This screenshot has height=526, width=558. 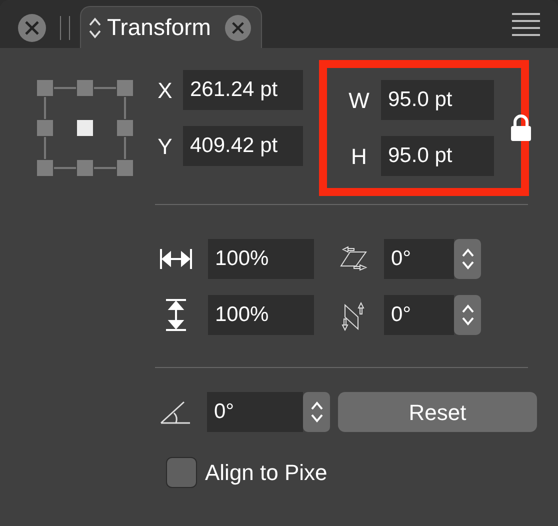 I want to click on close-icon, so click(x=237, y=27).